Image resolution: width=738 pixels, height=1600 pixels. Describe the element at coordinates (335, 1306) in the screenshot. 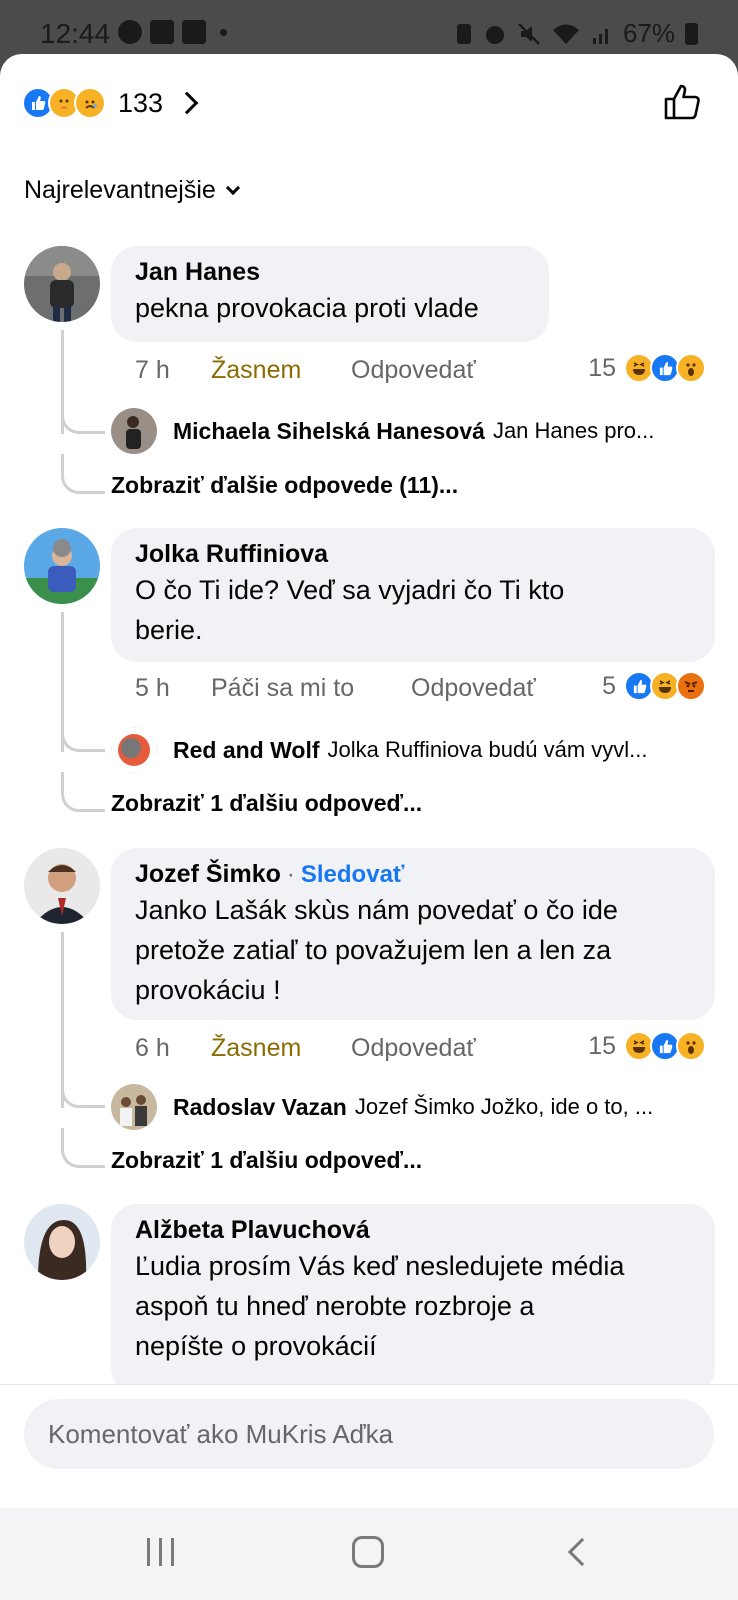

I see `comment-text-line: aspoň tu hneď nerobte rozbroje a` at that location.